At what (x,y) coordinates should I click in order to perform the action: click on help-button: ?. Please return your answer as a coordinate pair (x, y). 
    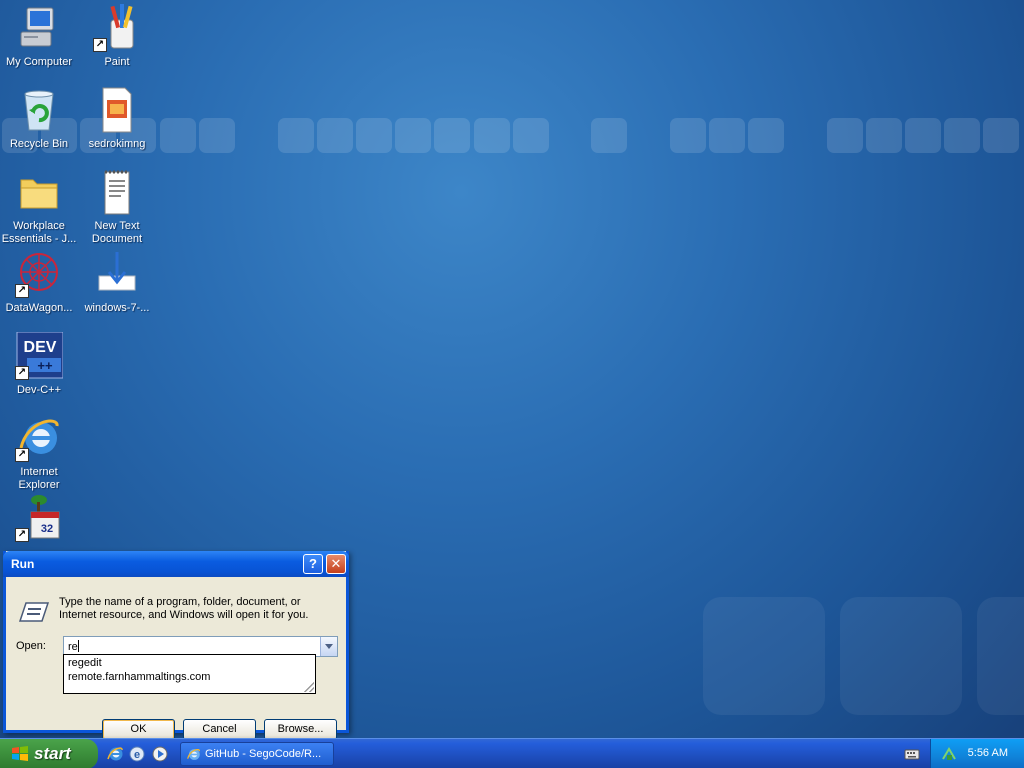
    Looking at the image, I should click on (313, 564).